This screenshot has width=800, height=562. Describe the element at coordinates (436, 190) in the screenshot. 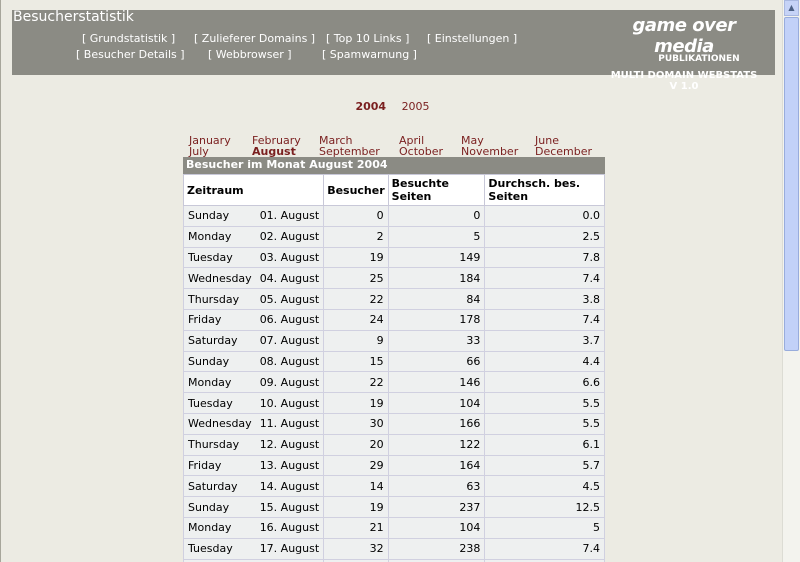

I see `col-header-besuchte-seiten: Besuchte Seiten` at that location.